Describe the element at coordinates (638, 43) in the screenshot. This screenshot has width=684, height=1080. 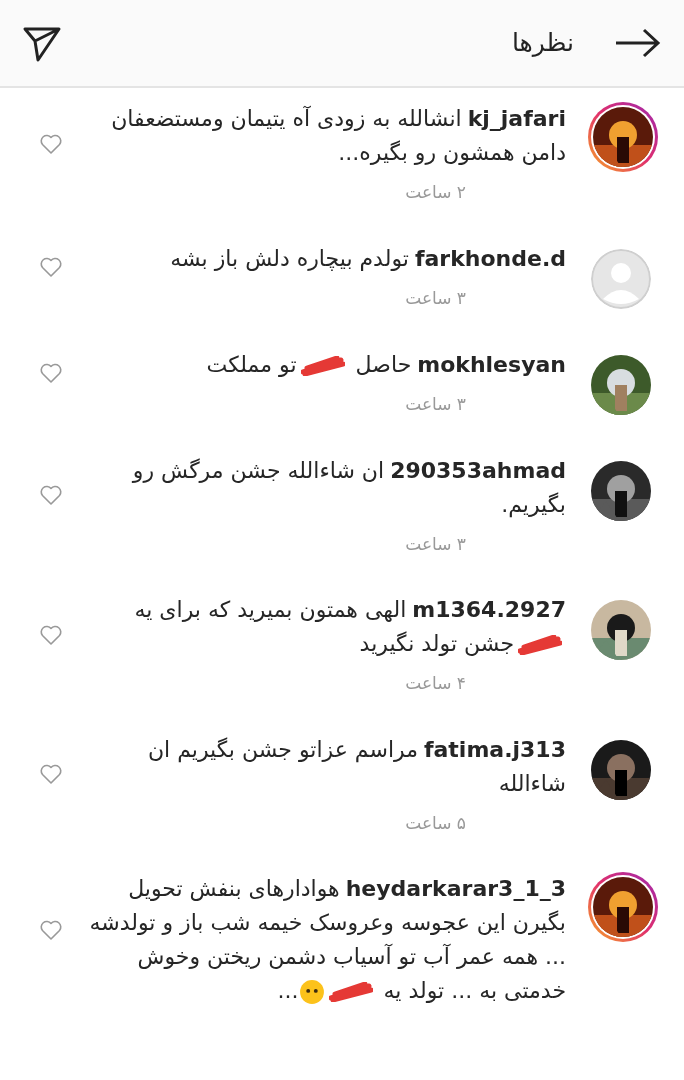
I see `back-arrow-icon` at that location.